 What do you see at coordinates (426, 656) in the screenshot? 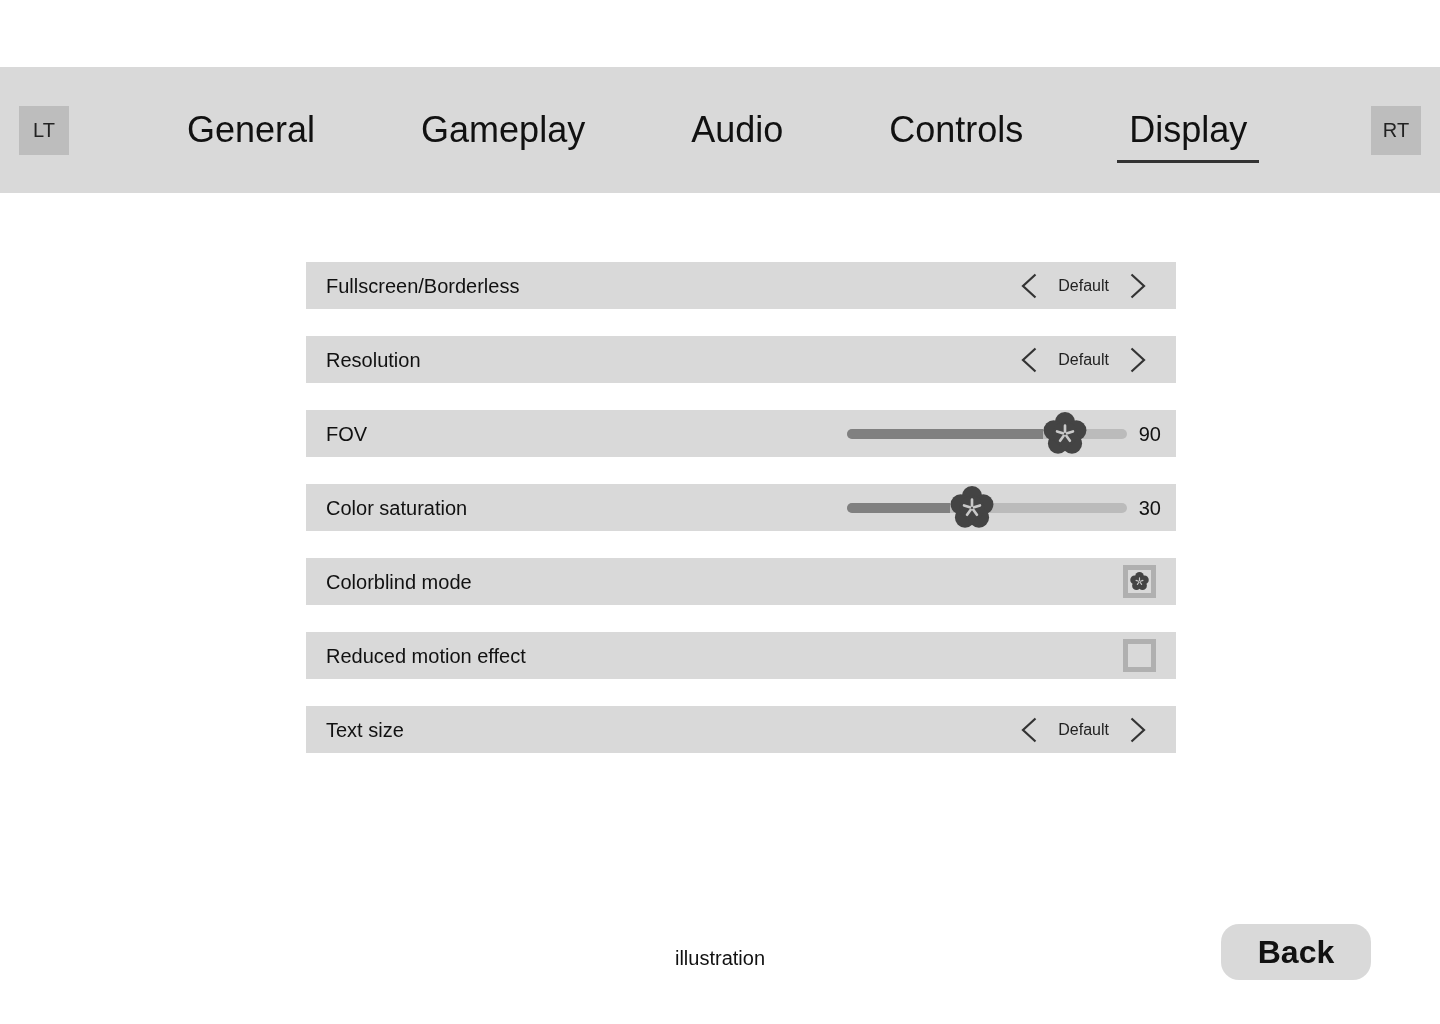
I see `setting-label: Reduced motion effect` at bounding box center [426, 656].